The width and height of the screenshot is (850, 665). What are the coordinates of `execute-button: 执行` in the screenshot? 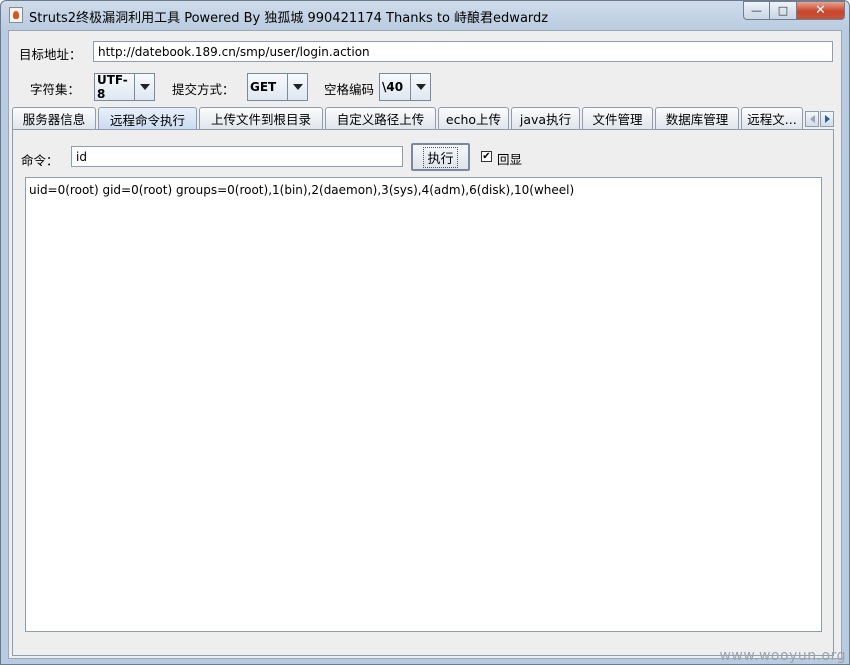 It's located at (440, 157).